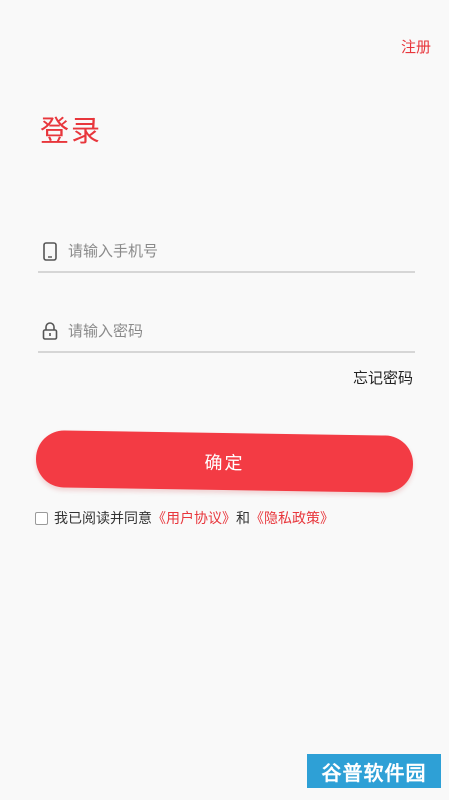 The height and width of the screenshot is (800, 449). I want to click on phone-input, so click(228, 251).